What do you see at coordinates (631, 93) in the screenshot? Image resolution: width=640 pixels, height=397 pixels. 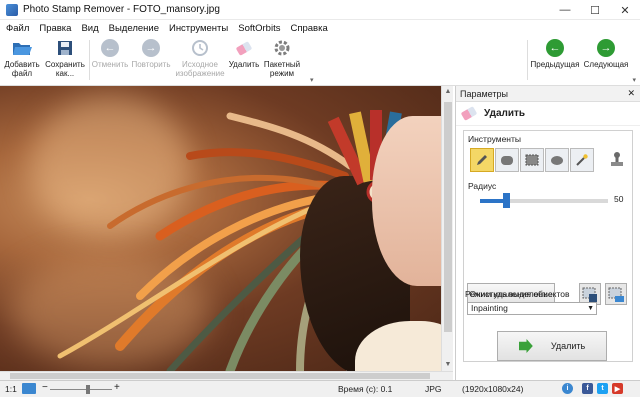 I see `panel-close-icon: ✕` at bounding box center [631, 93].